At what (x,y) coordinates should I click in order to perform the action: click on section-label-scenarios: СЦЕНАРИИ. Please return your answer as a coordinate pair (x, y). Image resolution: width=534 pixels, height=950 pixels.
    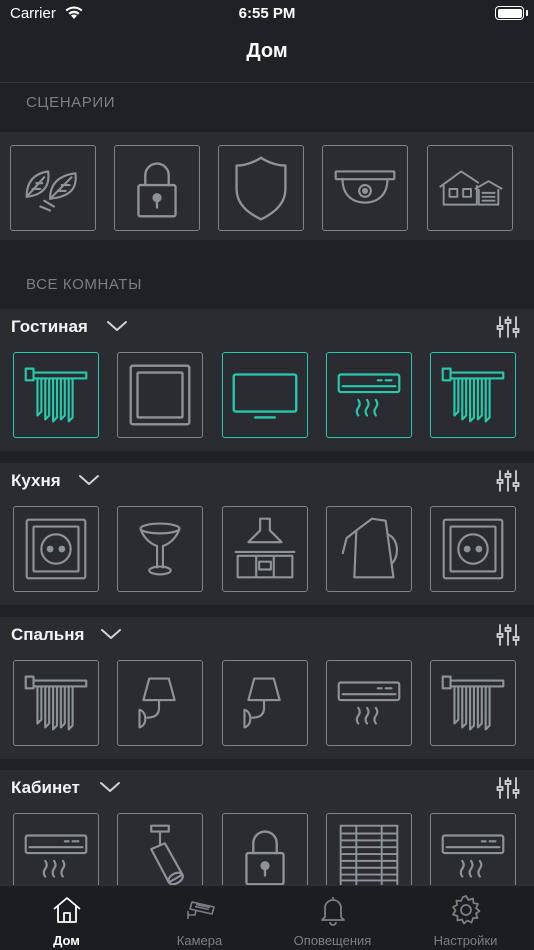
    Looking at the image, I should click on (71, 102).